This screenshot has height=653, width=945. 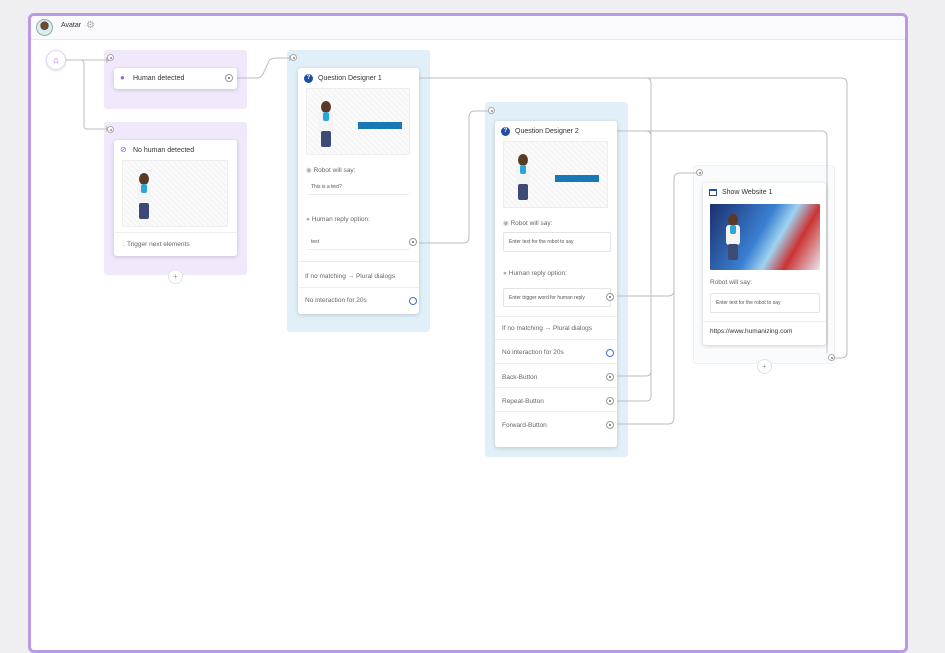 I want to click on back-button-port, so click(x=610, y=377).